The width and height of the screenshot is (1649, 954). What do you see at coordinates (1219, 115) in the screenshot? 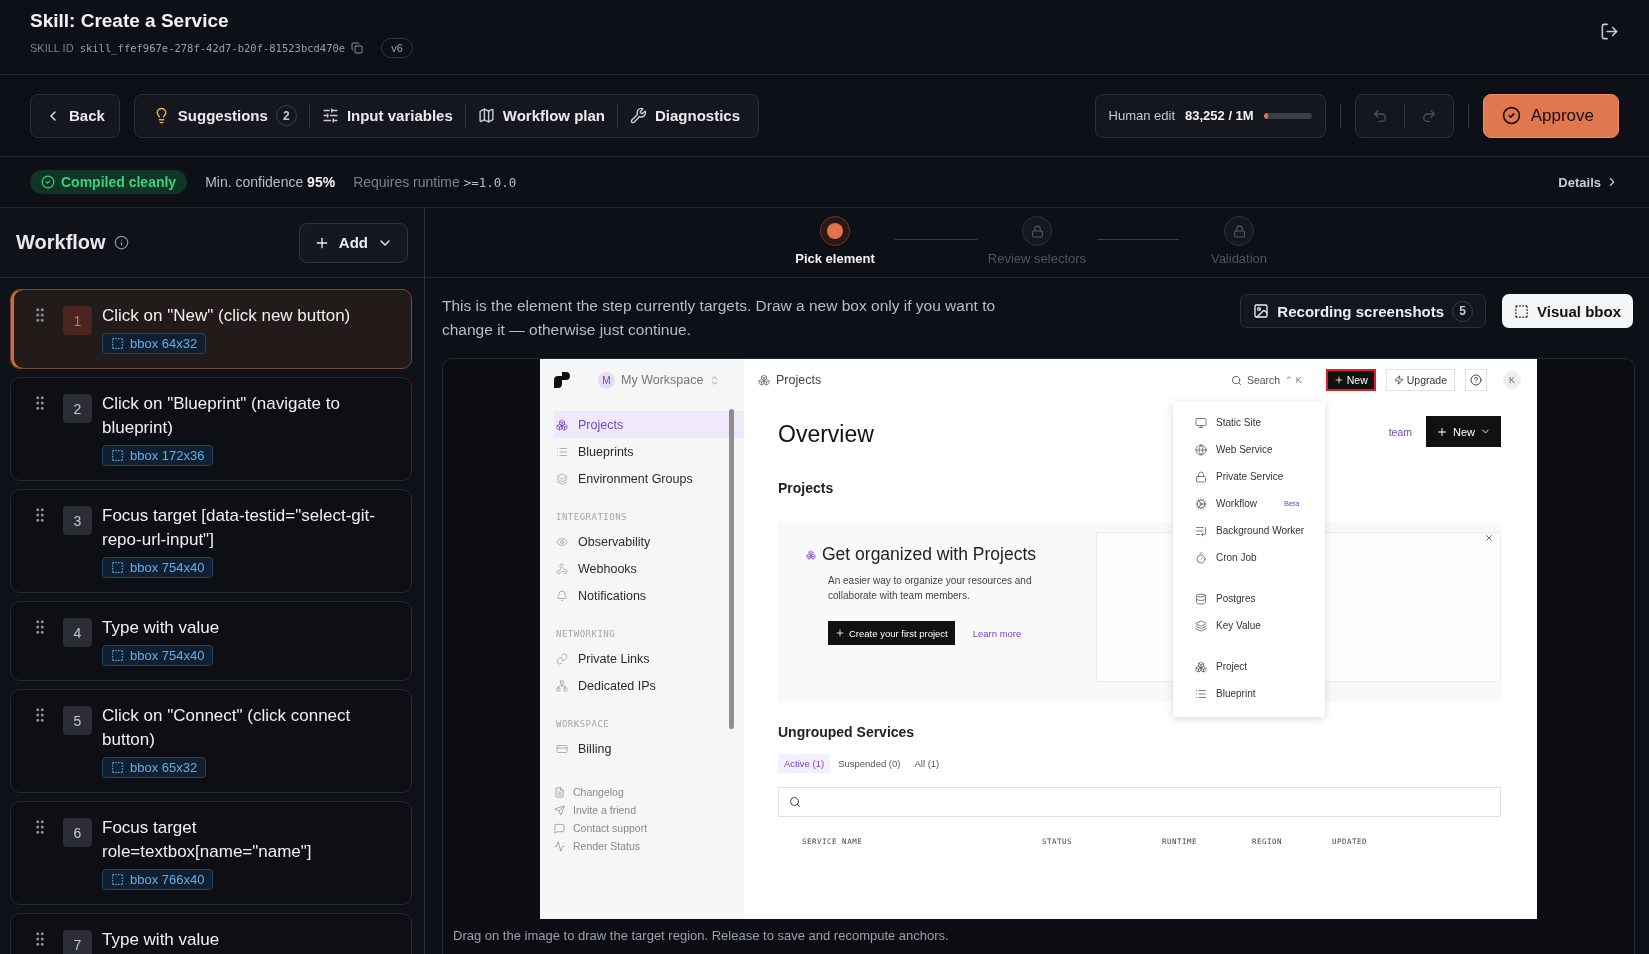
I see `usage-value: 83,252 / 1M` at bounding box center [1219, 115].